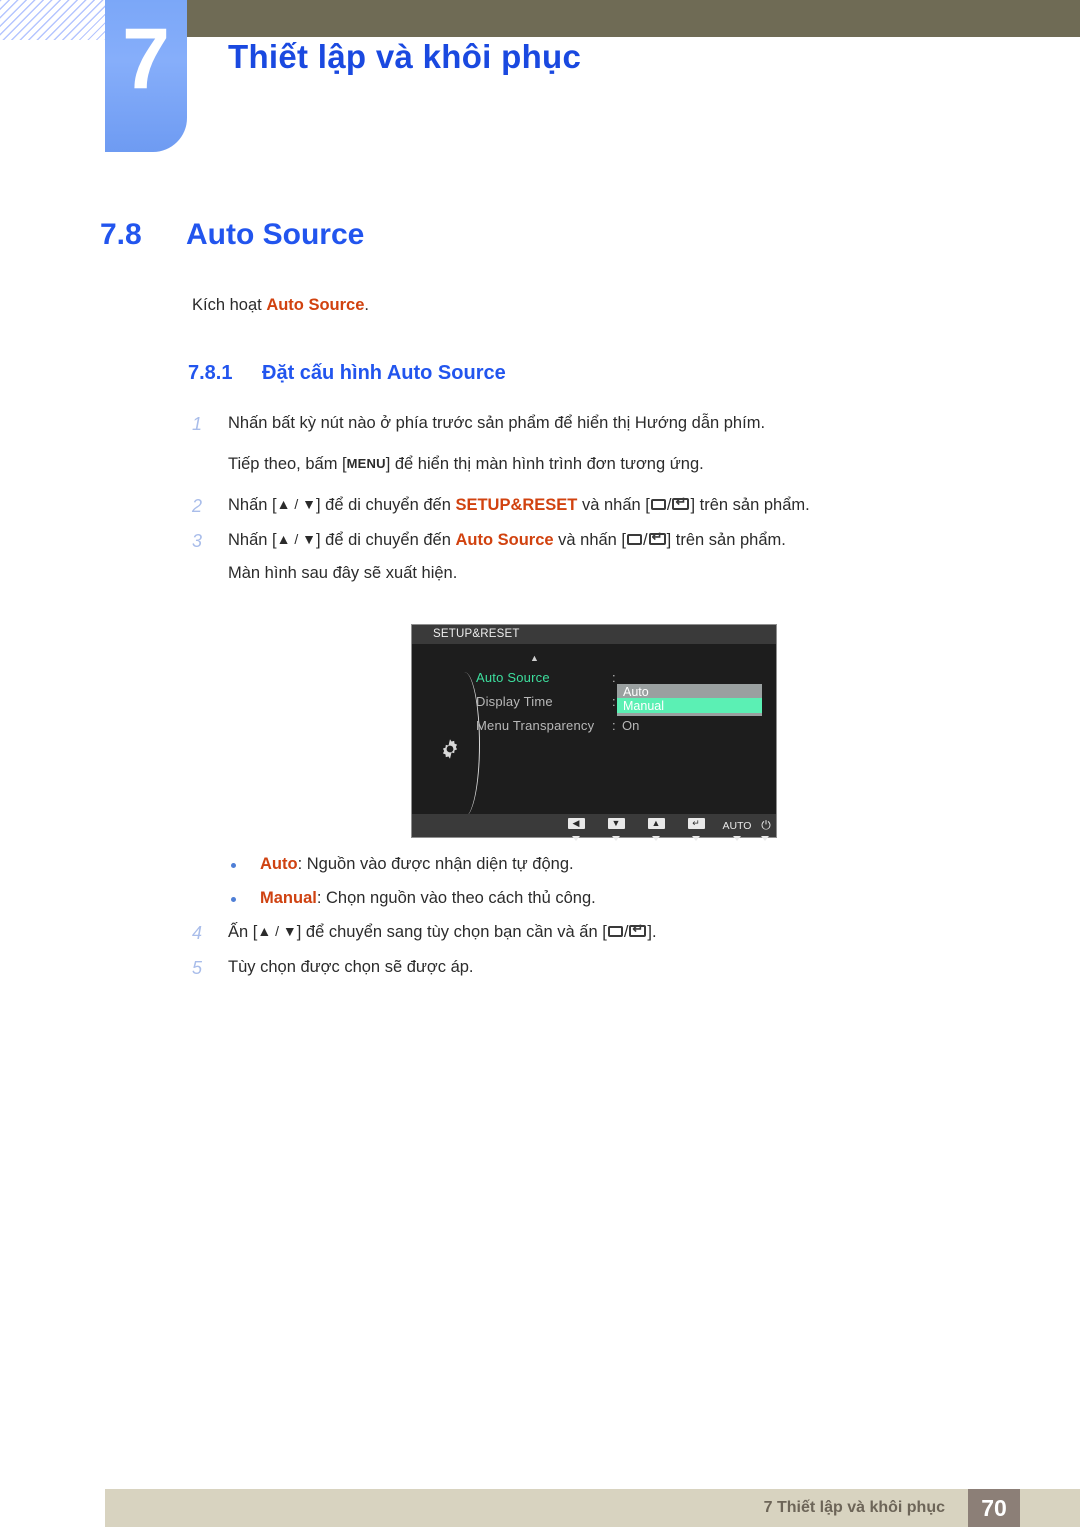 The height and width of the screenshot is (1527, 1080). Describe the element at coordinates (726, 540) in the screenshot. I see `step-3-post: ] trên sản phẩm.` at that location.